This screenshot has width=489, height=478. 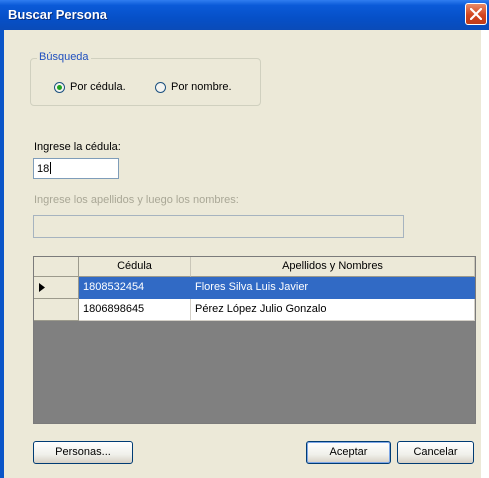 I want to click on nombres-input, so click(x=218, y=226).